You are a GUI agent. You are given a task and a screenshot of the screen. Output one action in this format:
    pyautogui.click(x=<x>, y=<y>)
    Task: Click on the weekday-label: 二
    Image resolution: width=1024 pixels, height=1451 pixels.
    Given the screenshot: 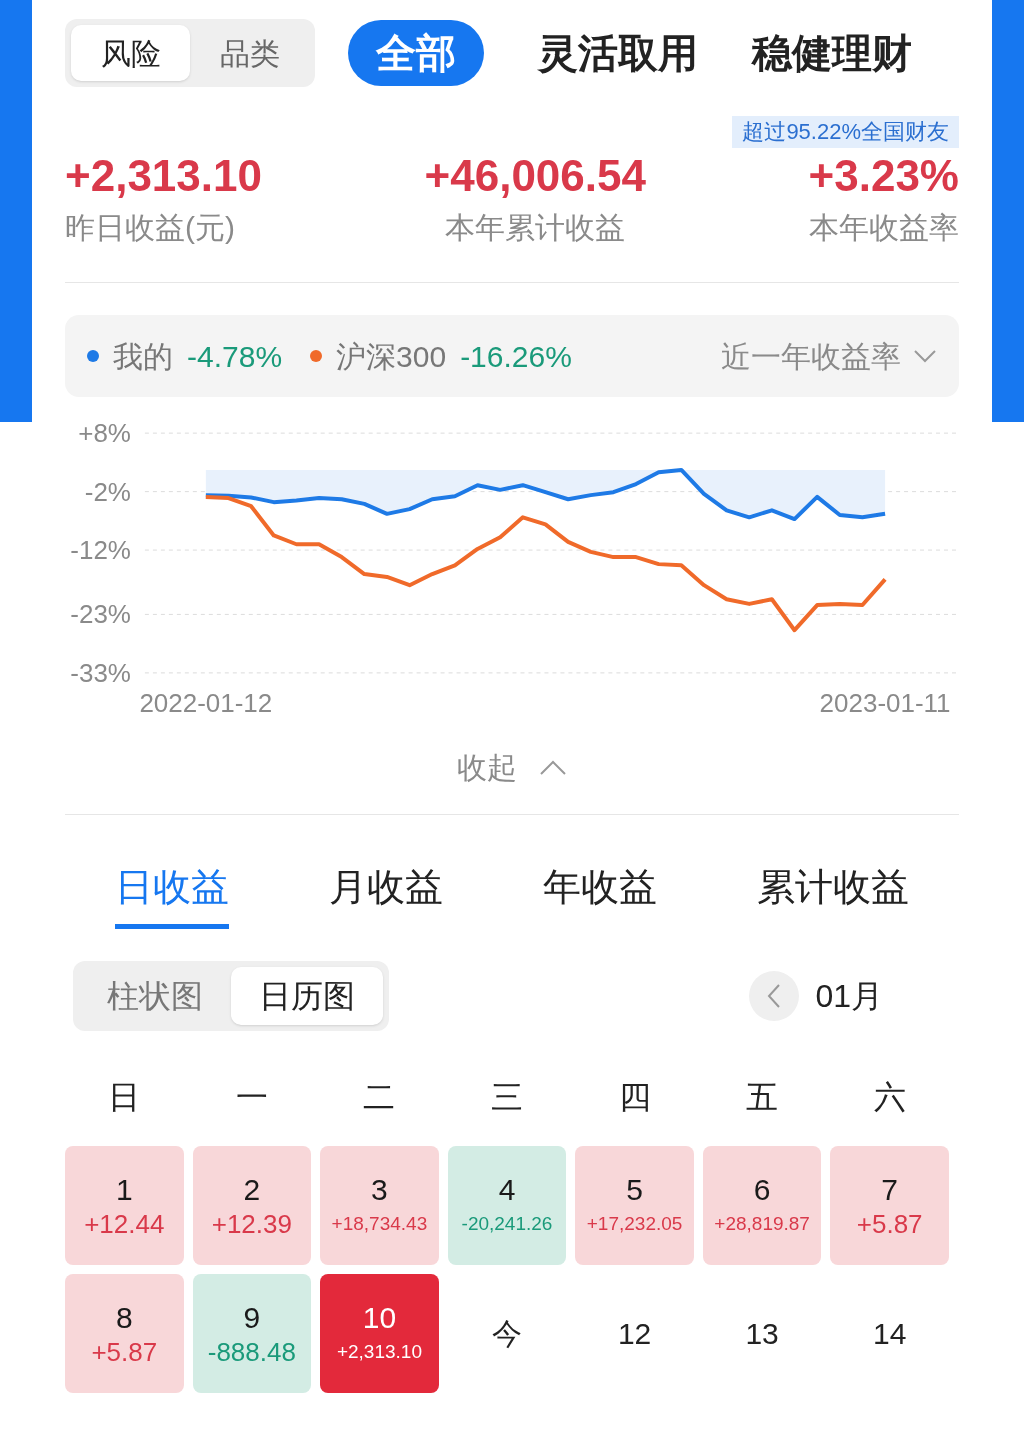 What is the action you would take?
    pyautogui.click(x=379, y=1097)
    